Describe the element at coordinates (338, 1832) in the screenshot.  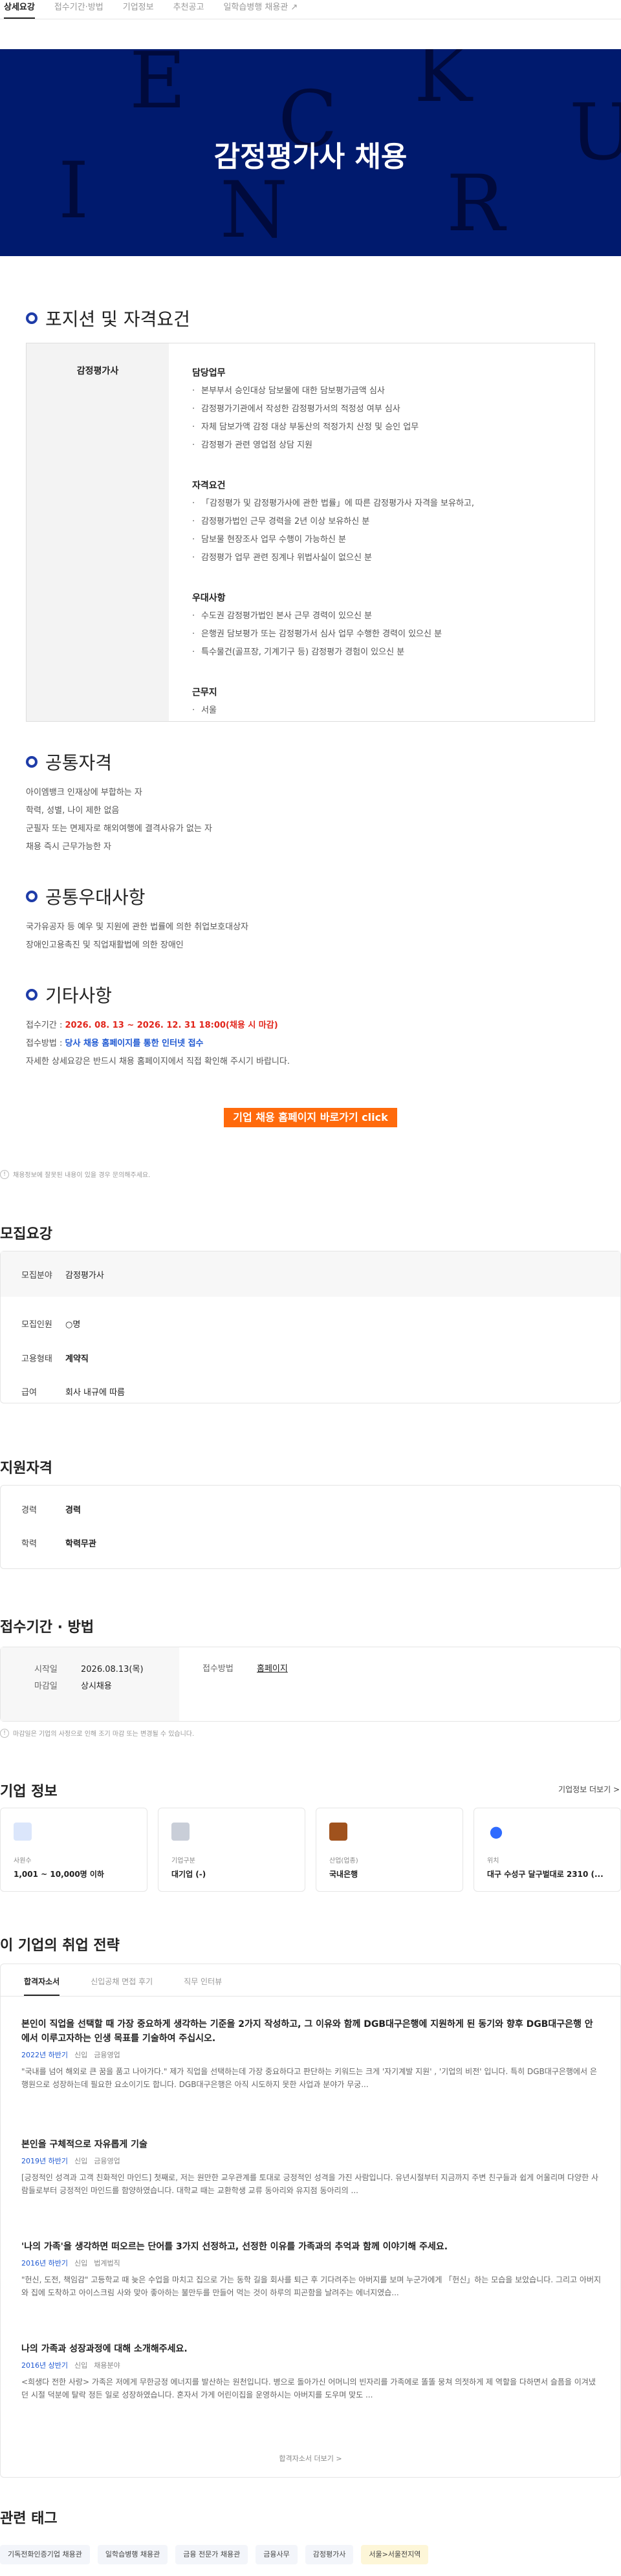
I see `briefcase-icon` at that location.